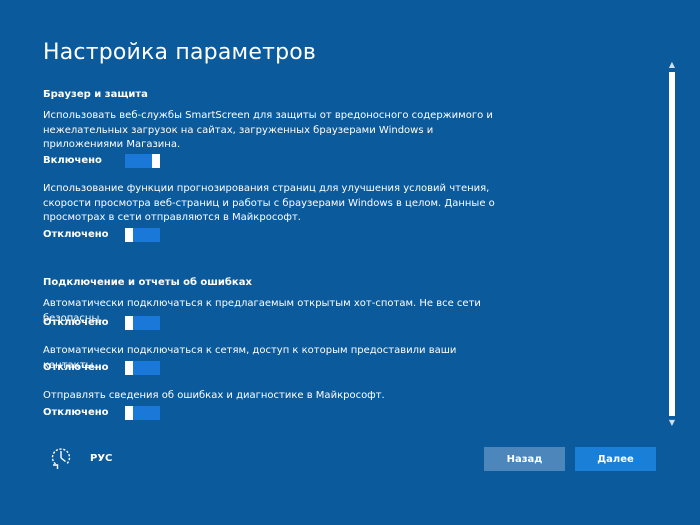 The width and height of the screenshot is (700, 525). Describe the element at coordinates (147, 282) in the screenshot. I see `section-title-connectivity-error-reports: Подключение и отчеты об ошибках` at that location.